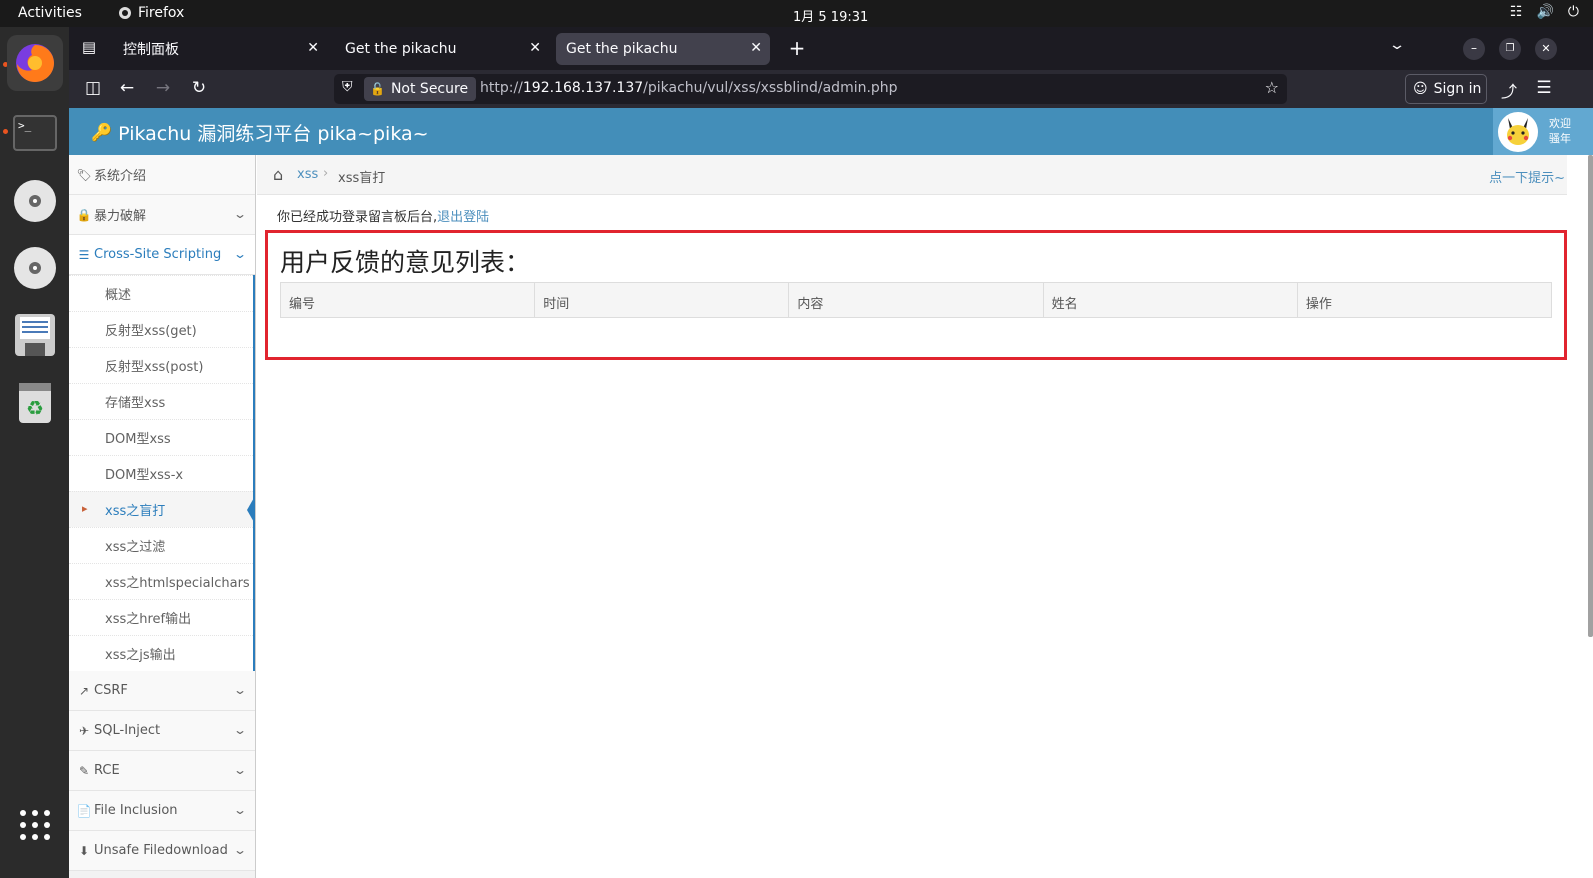 Image resolution: width=1593 pixels, height=878 pixels. Describe the element at coordinates (151, 13) in the screenshot. I see `app-menu: Firefox` at that location.